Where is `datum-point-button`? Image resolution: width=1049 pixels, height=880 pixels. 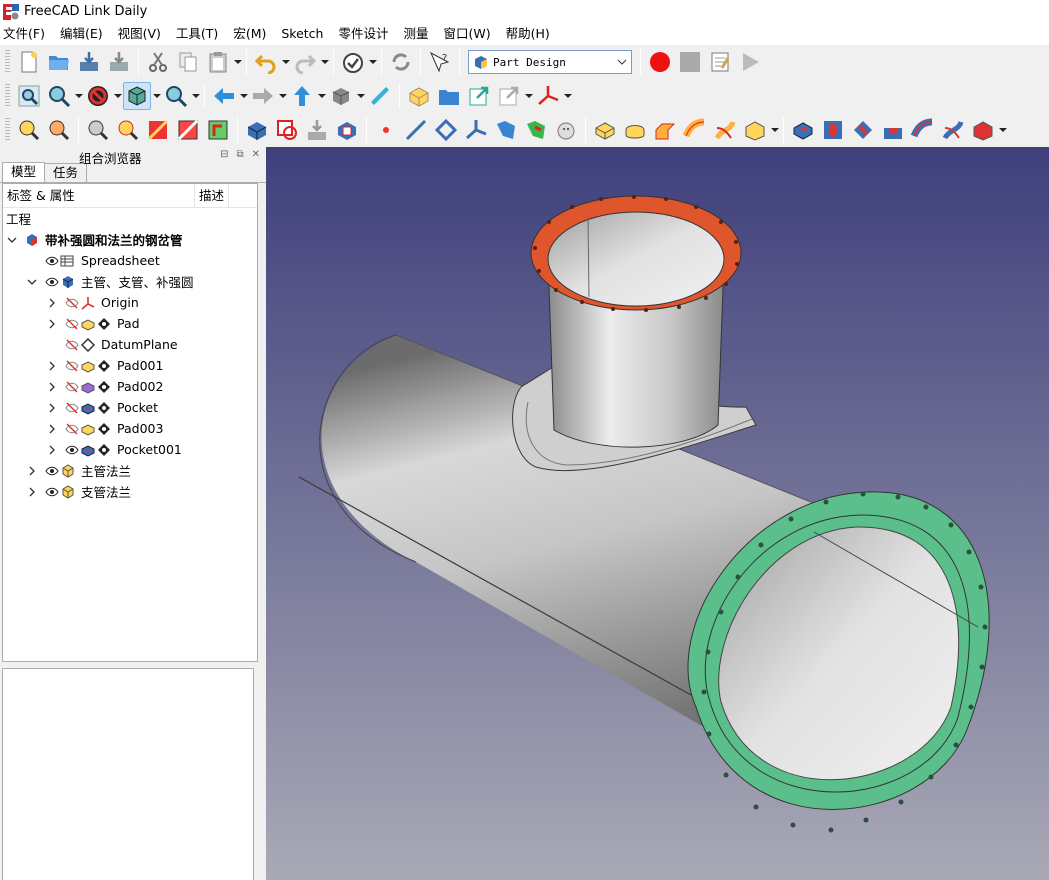
datum-point-button is located at coordinates (386, 130).